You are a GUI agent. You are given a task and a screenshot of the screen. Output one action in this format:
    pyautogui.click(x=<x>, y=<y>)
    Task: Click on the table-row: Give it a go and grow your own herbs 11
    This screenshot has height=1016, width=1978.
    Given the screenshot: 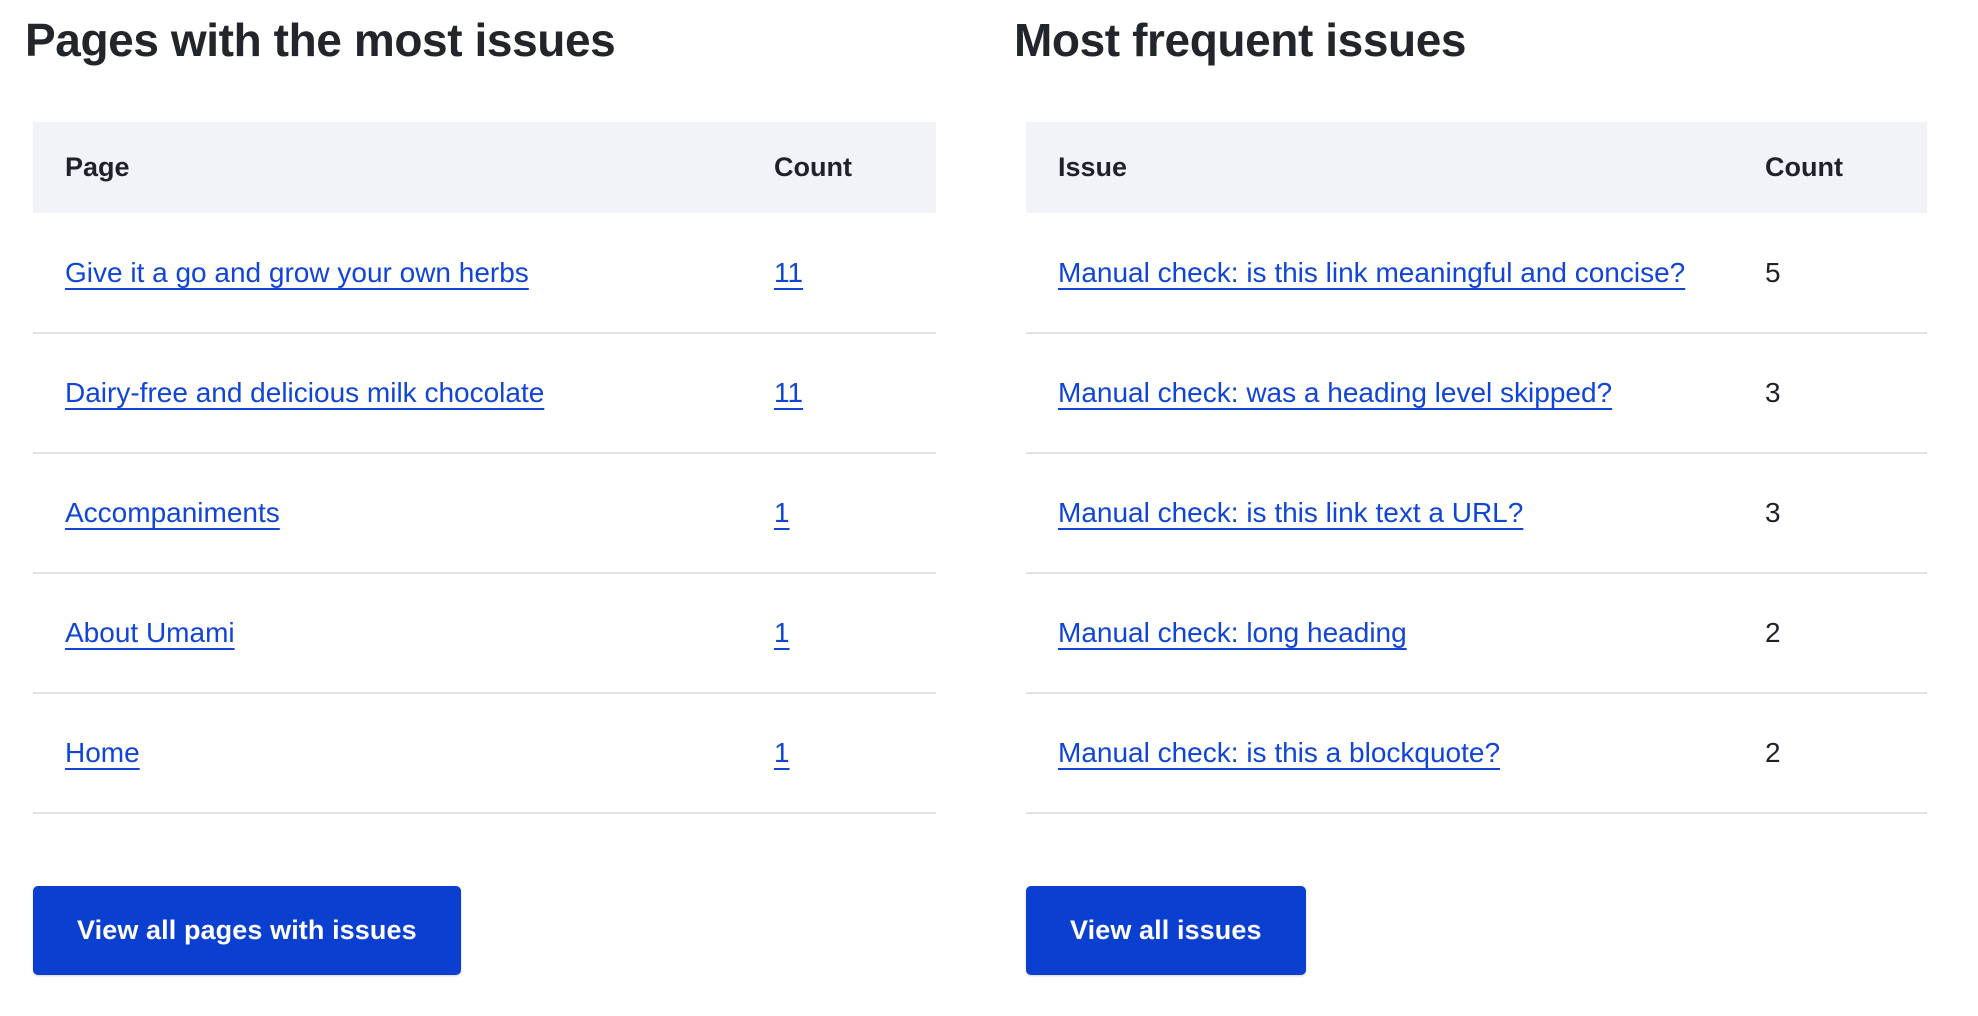 What is the action you would take?
    pyautogui.click(x=484, y=273)
    